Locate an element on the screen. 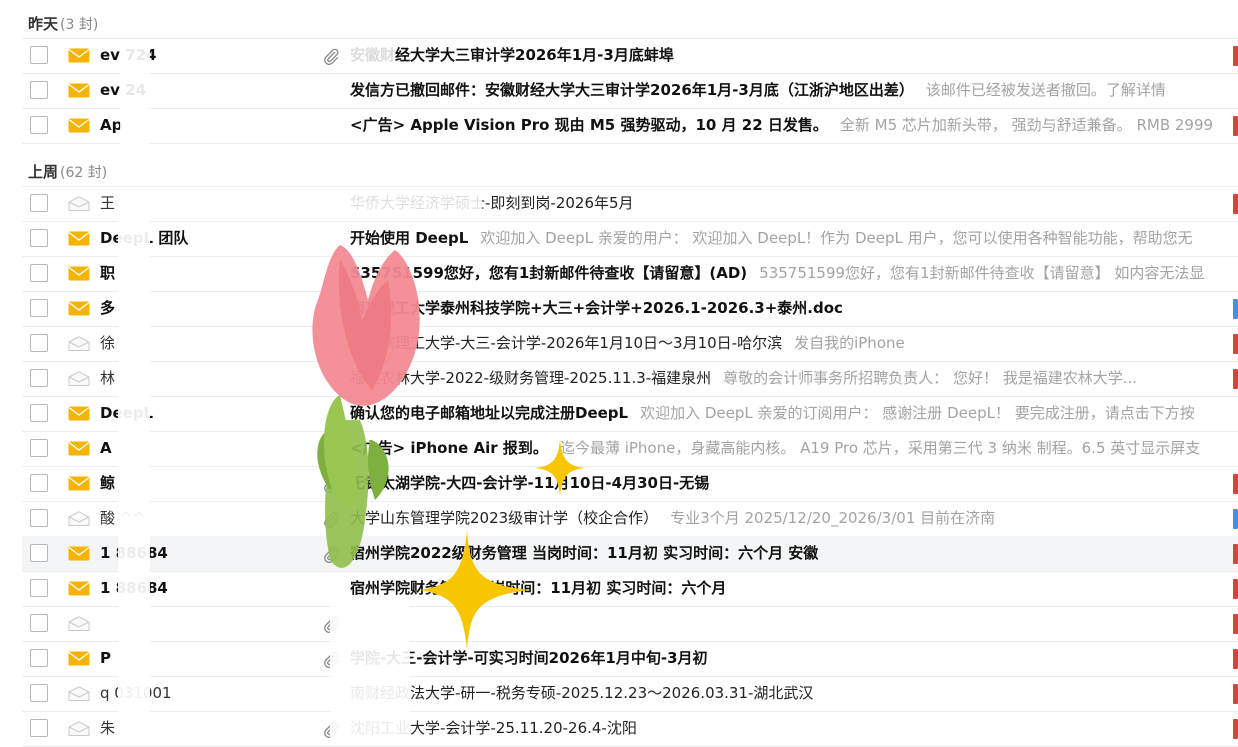 The image size is (1238, 747). mail-row: ev 724 安徽财经大学大三审计学2026年1月-3月底蚌埠 is located at coordinates (630, 56).